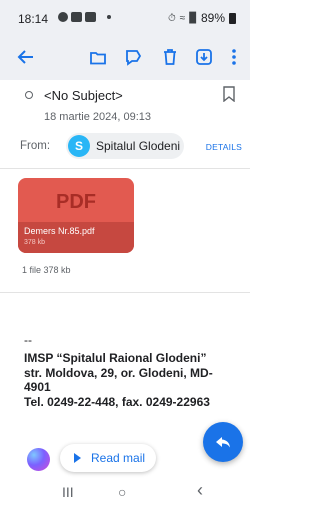  Describe the element at coordinates (77, 458) in the screenshot. I see `play-icon` at that location.